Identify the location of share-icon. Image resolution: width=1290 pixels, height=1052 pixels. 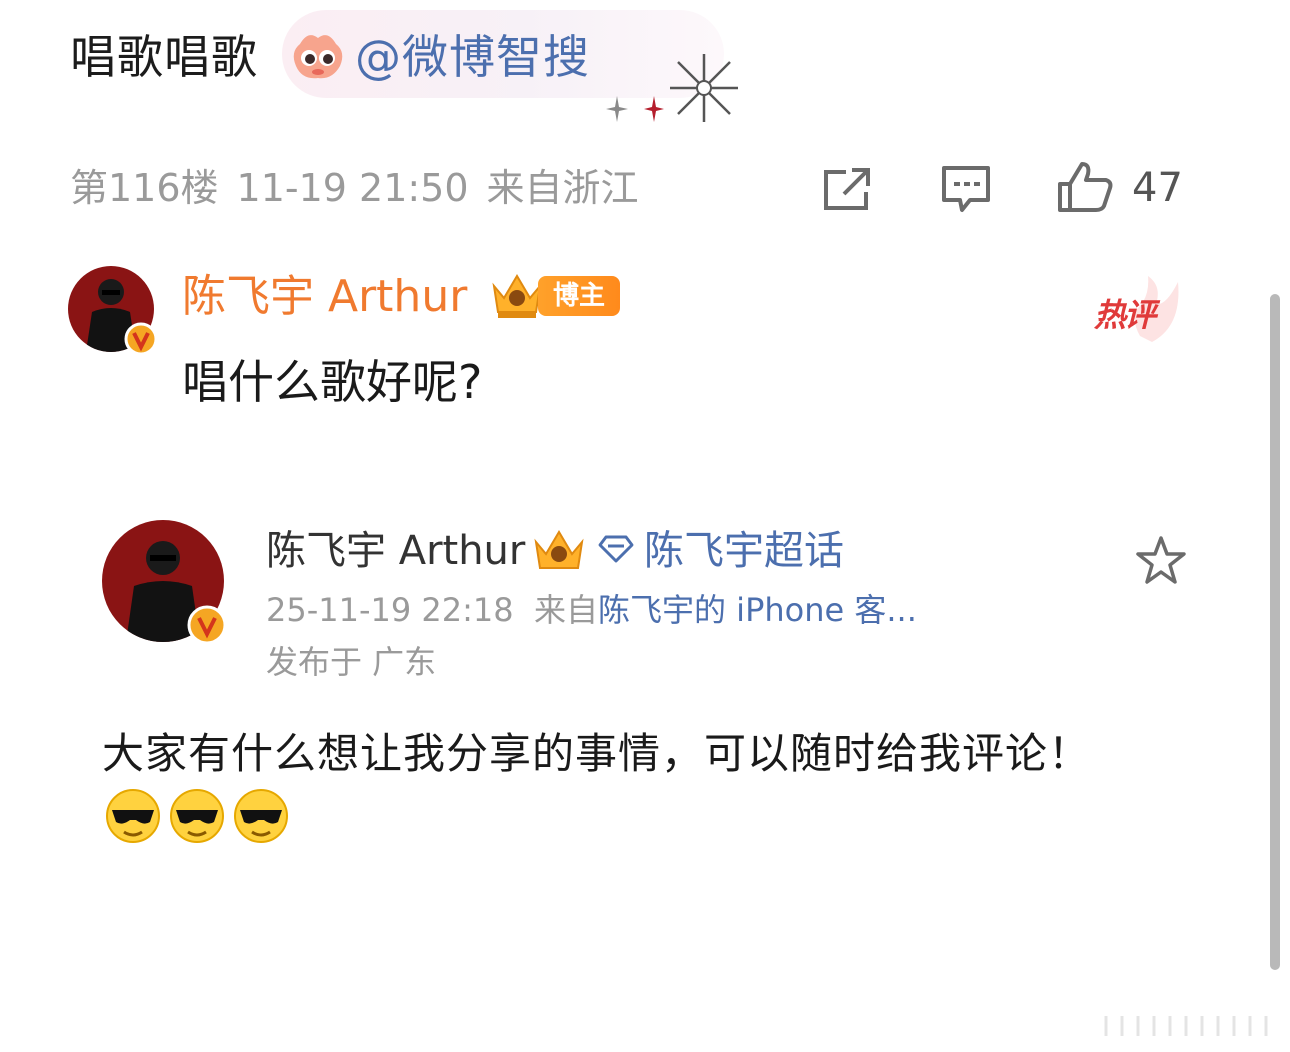
(848, 189).